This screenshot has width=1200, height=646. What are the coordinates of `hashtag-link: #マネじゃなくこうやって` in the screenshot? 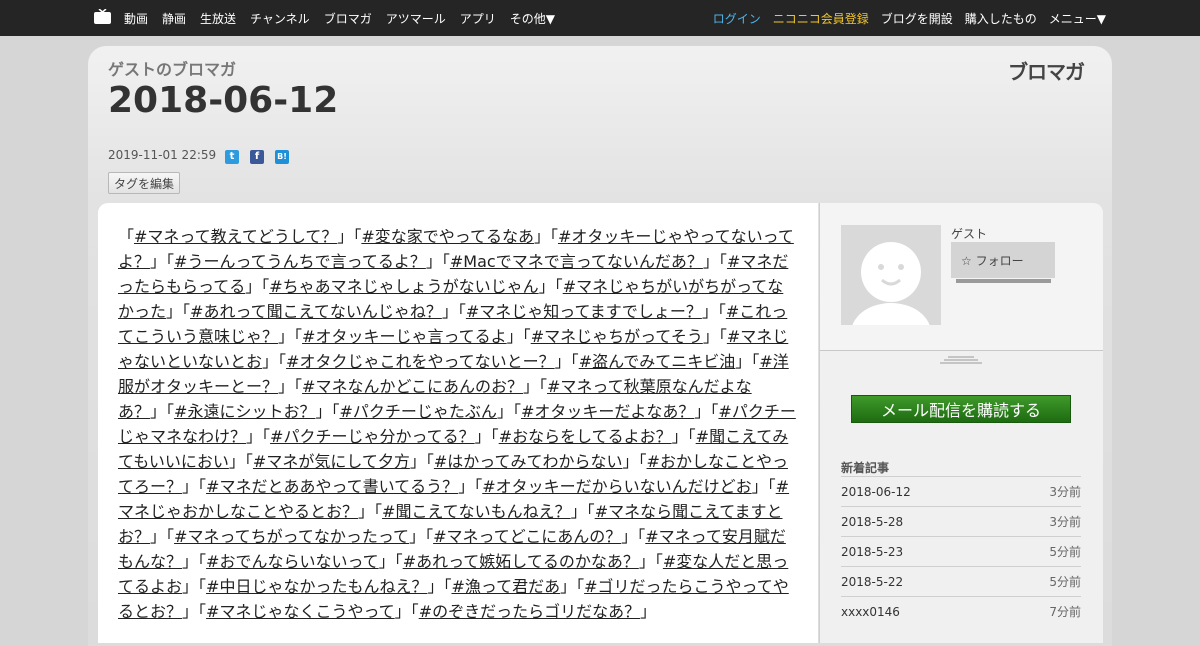 It's located at (300, 611).